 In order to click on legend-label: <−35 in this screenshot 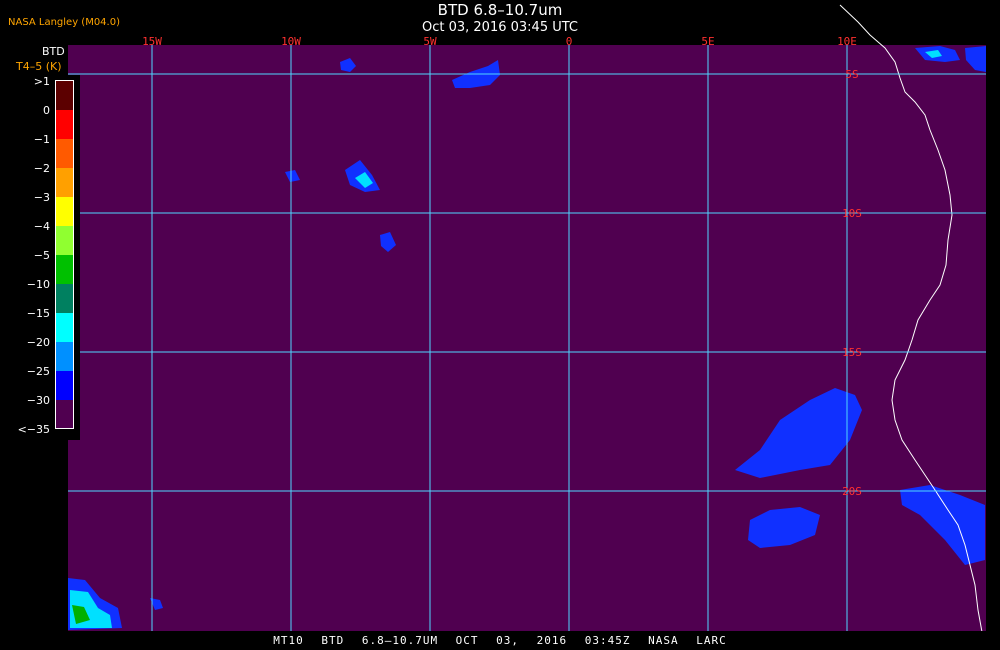, I will do `click(33, 429)`.